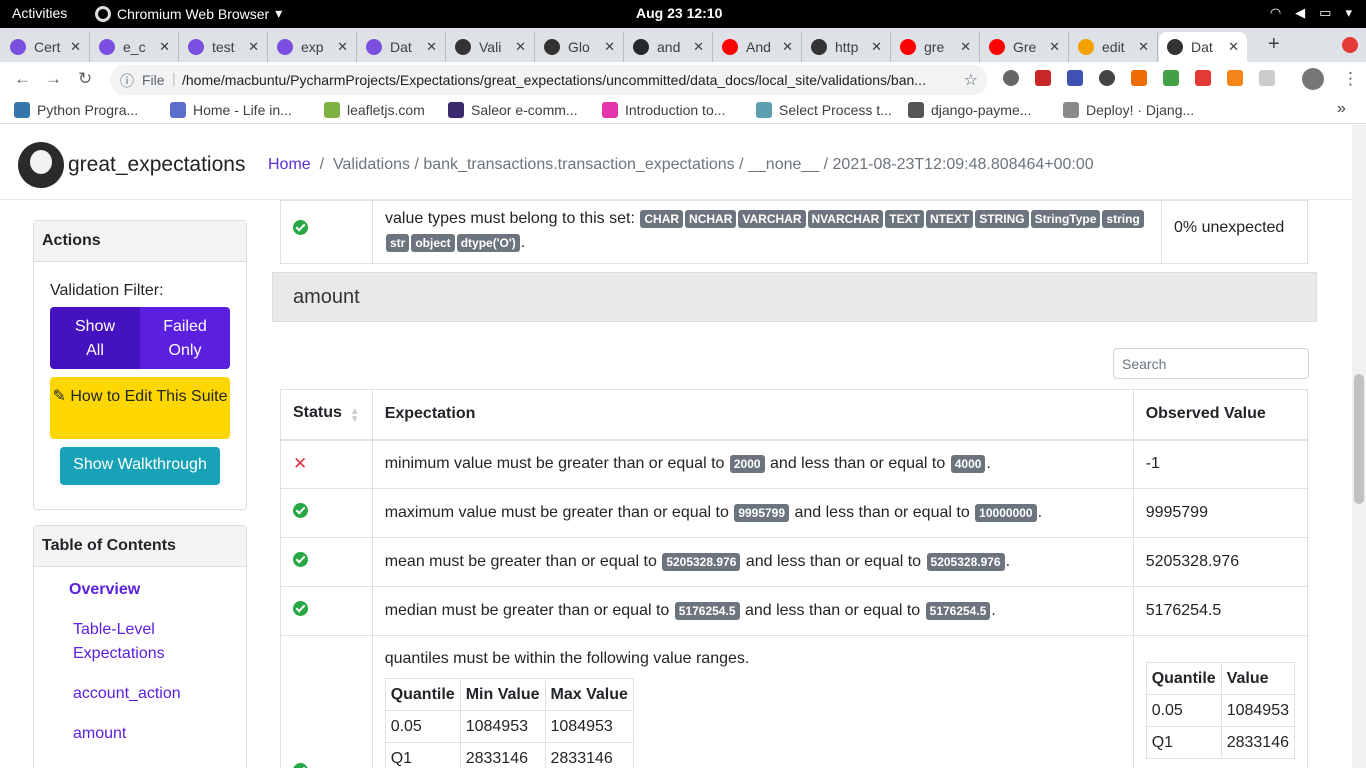  I want to click on forward-icon: →, so click(53, 79).